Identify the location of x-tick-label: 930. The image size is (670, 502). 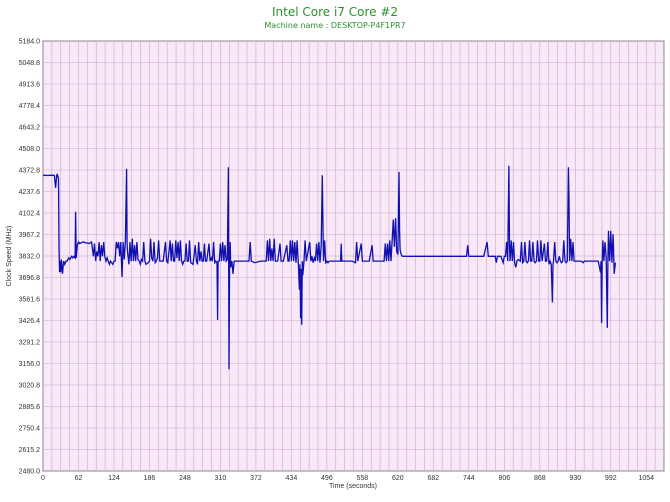
(575, 478).